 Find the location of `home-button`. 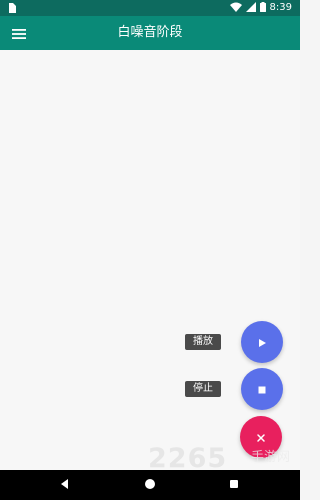

home-button is located at coordinates (150, 485).